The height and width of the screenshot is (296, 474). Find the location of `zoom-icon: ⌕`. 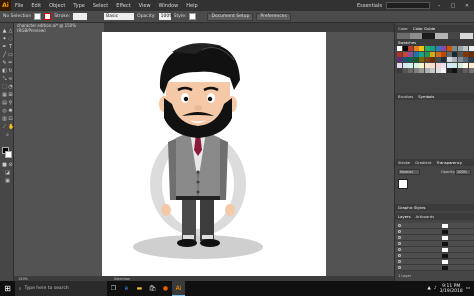

zoom-icon: ⌕ is located at coordinates (7, 135).